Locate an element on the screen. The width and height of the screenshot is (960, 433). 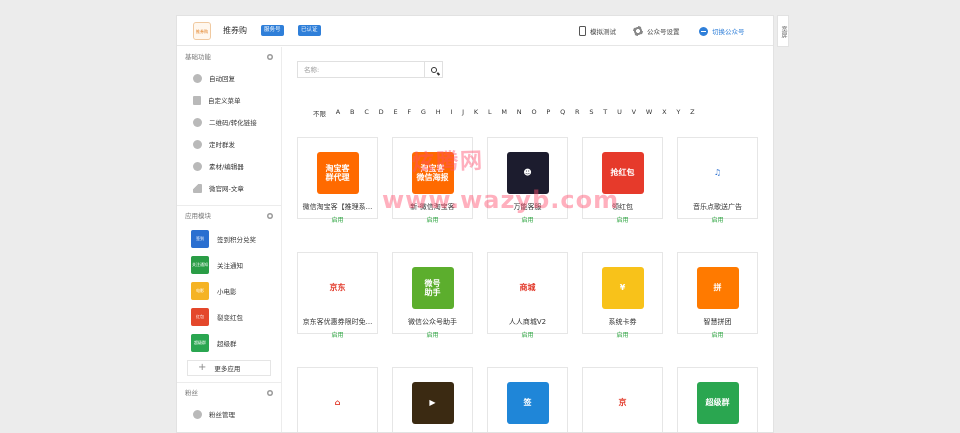
app-card: ⌂积分商城启用 is located at coordinates (337, 399).